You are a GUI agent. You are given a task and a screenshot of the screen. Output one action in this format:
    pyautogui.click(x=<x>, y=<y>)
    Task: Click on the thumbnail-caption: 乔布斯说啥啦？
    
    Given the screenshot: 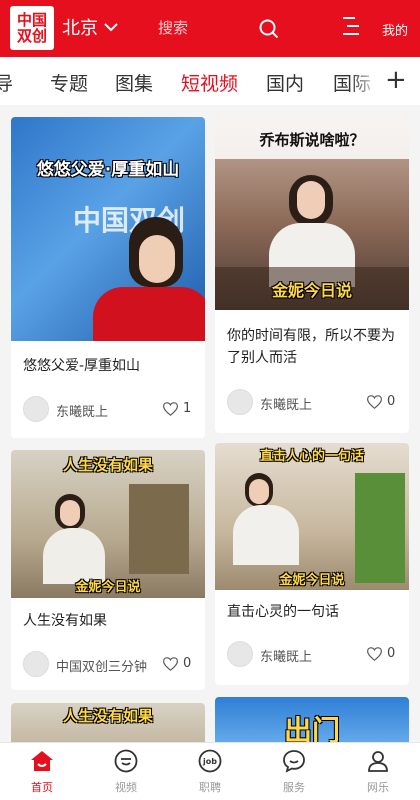 What is the action you would take?
    pyautogui.click(x=312, y=140)
    